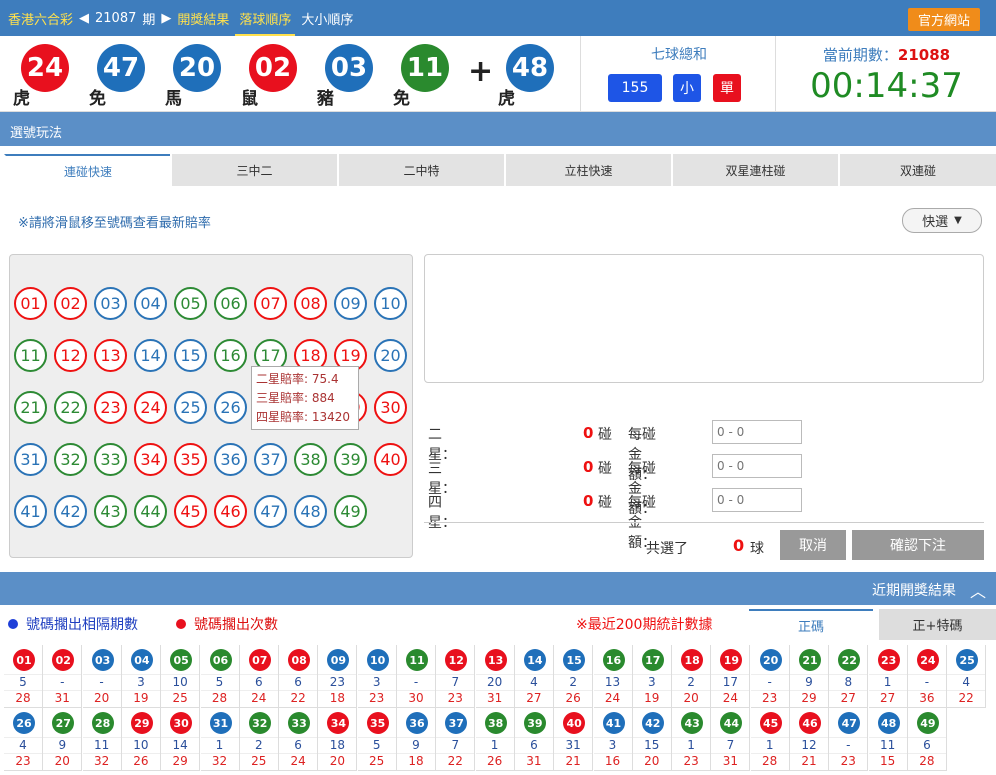  I want to click on number-ball: 36, so click(230, 459).